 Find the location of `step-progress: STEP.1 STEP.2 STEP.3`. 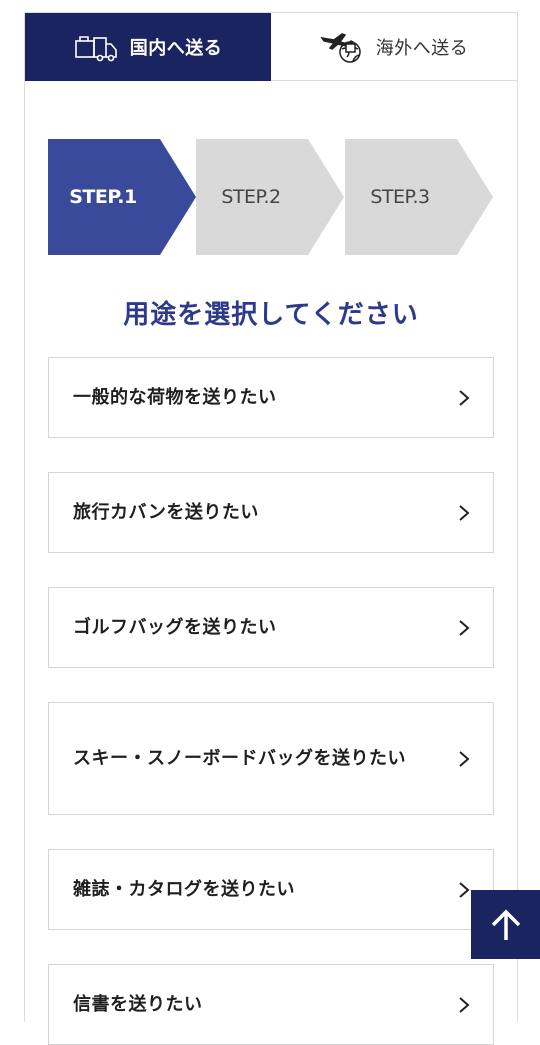

step-progress: STEP.1 STEP.2 STEP.3 is located at coordinates (273, 197).